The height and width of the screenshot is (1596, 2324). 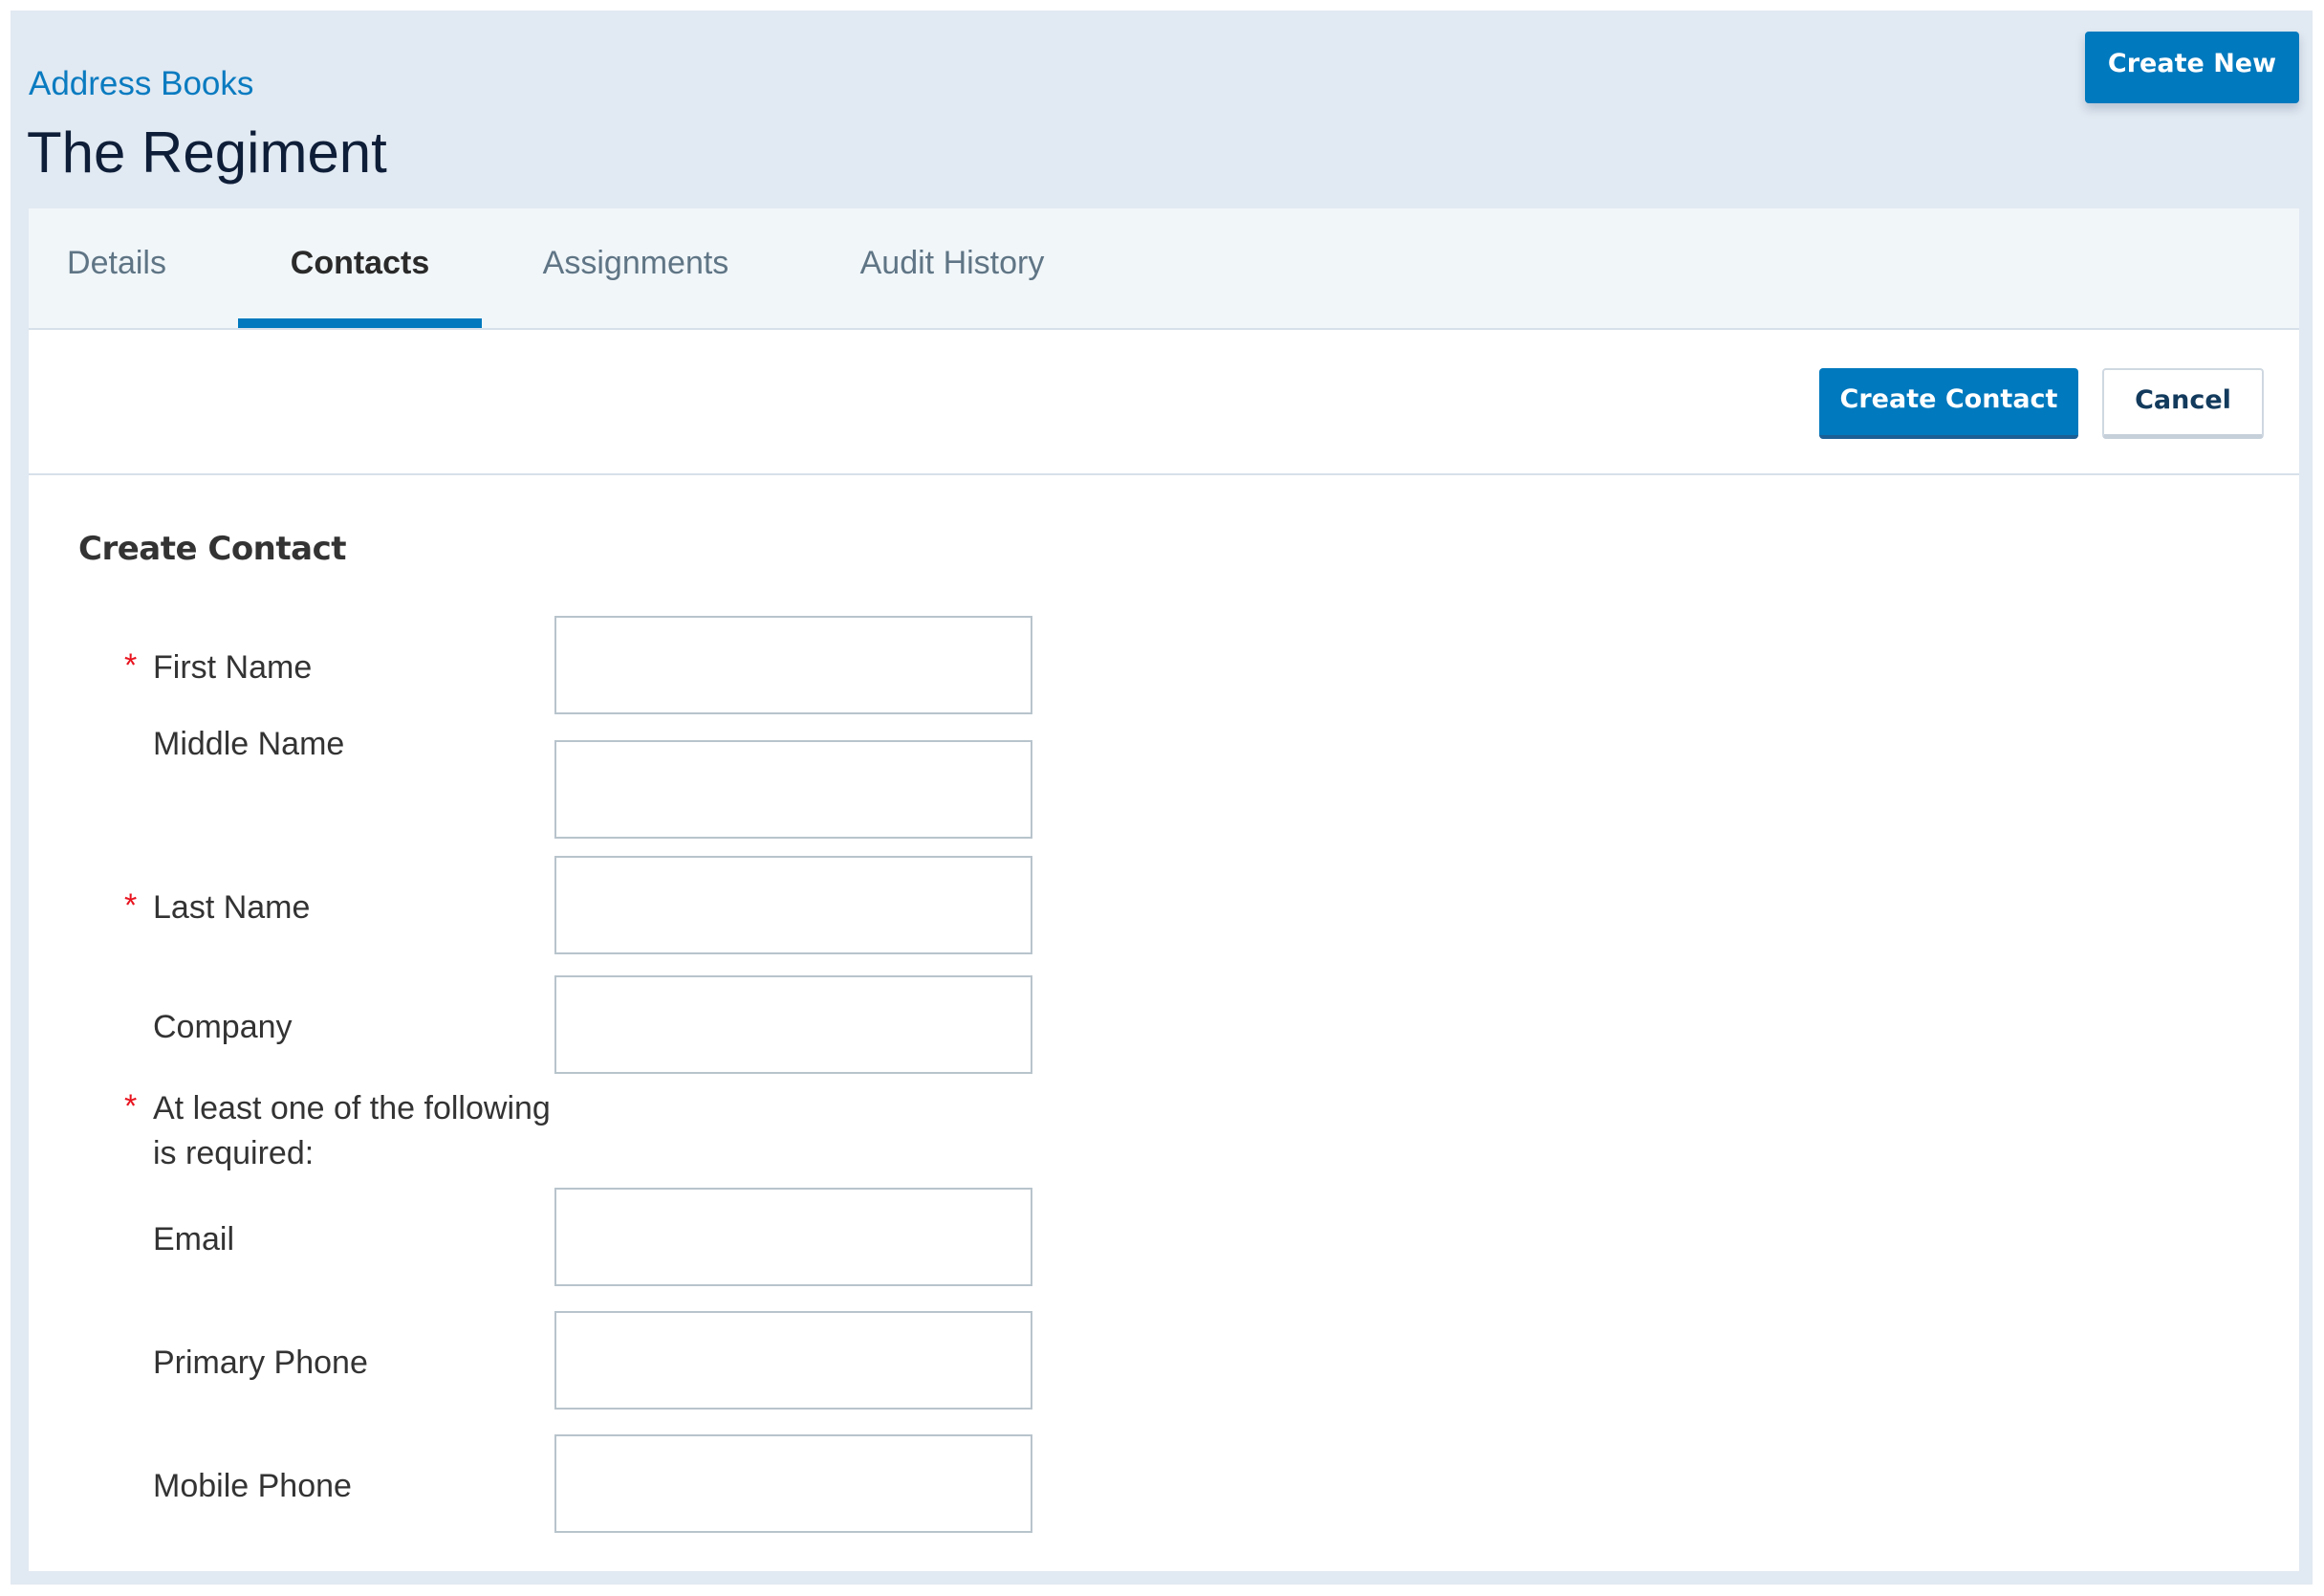 What do you see at coordinates (952, 268) in the screenshot?
I see `tab-audit-history: Audit History` at bounding box center [952, 268].